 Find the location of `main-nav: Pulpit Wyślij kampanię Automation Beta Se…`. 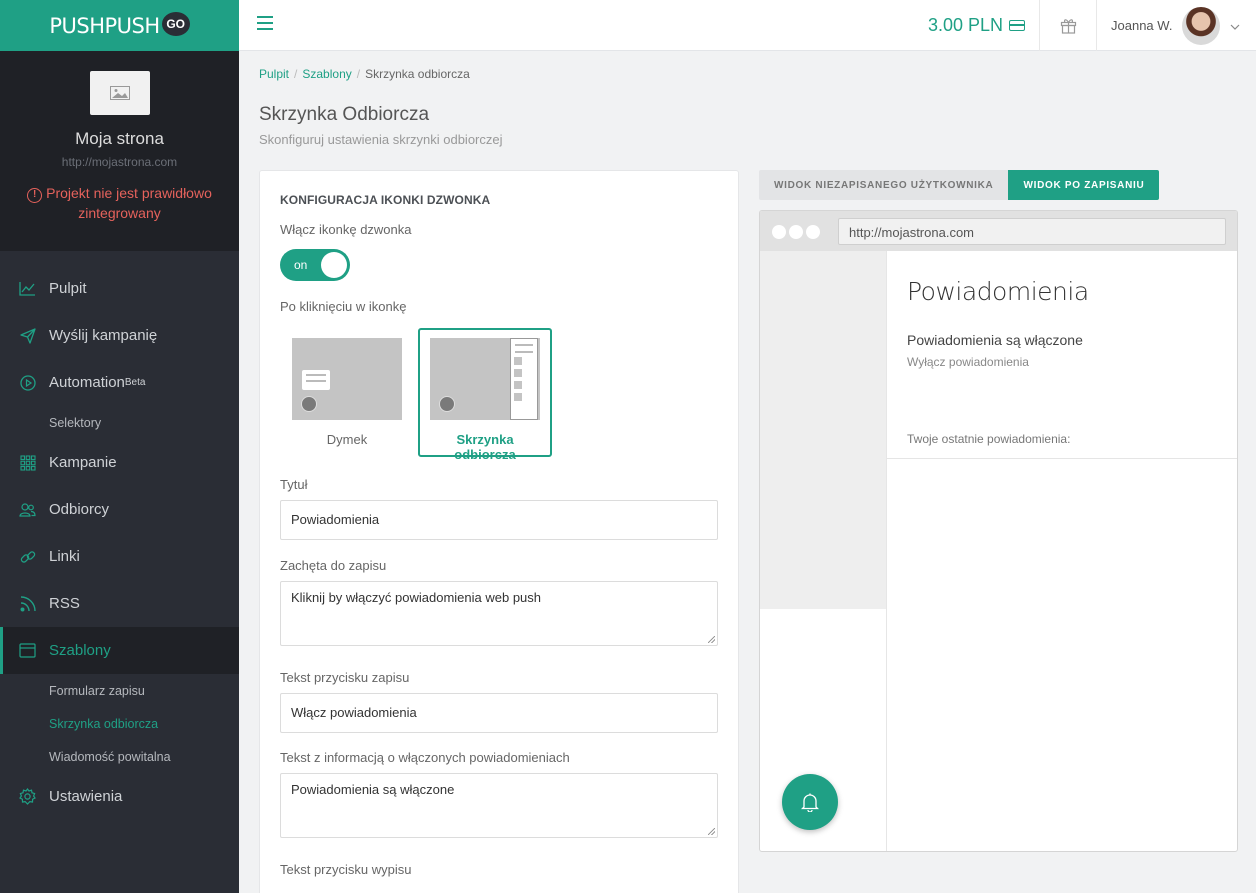

main-nav: Pulpit Wyślij kampanię Automation Beta Se… is located at coordinates (119, 542).